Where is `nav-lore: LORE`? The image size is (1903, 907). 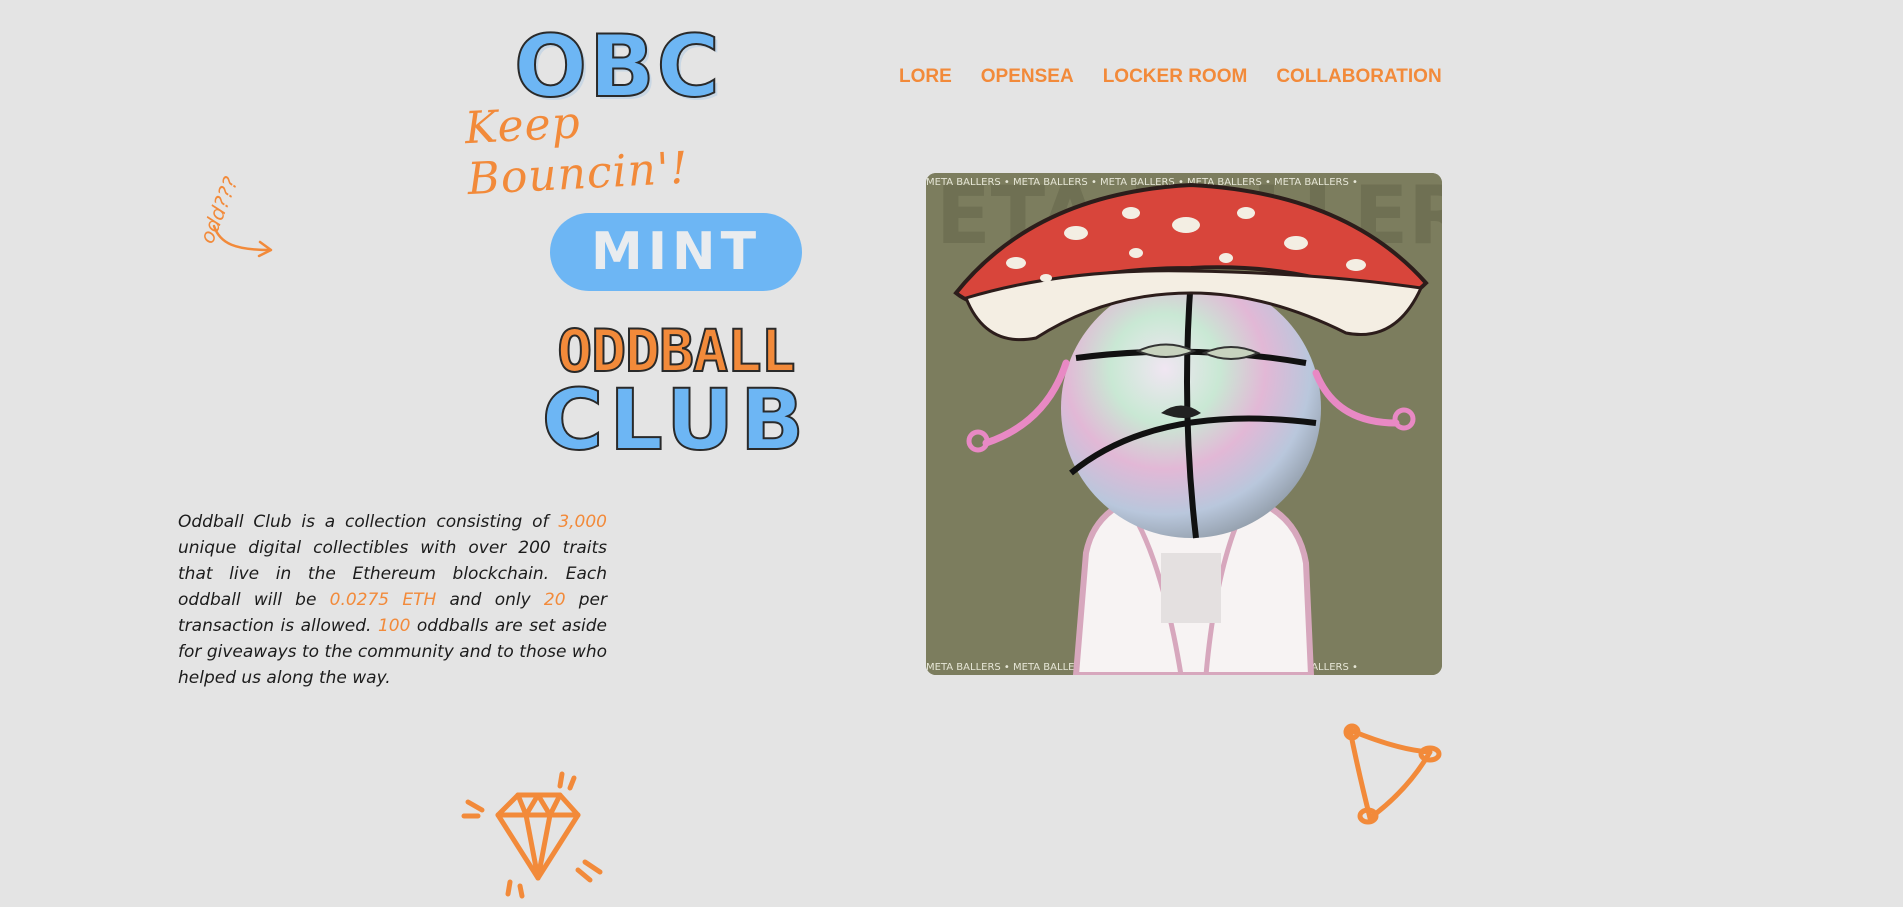 nav-lore: LORE is located at coordinates (925, 77).